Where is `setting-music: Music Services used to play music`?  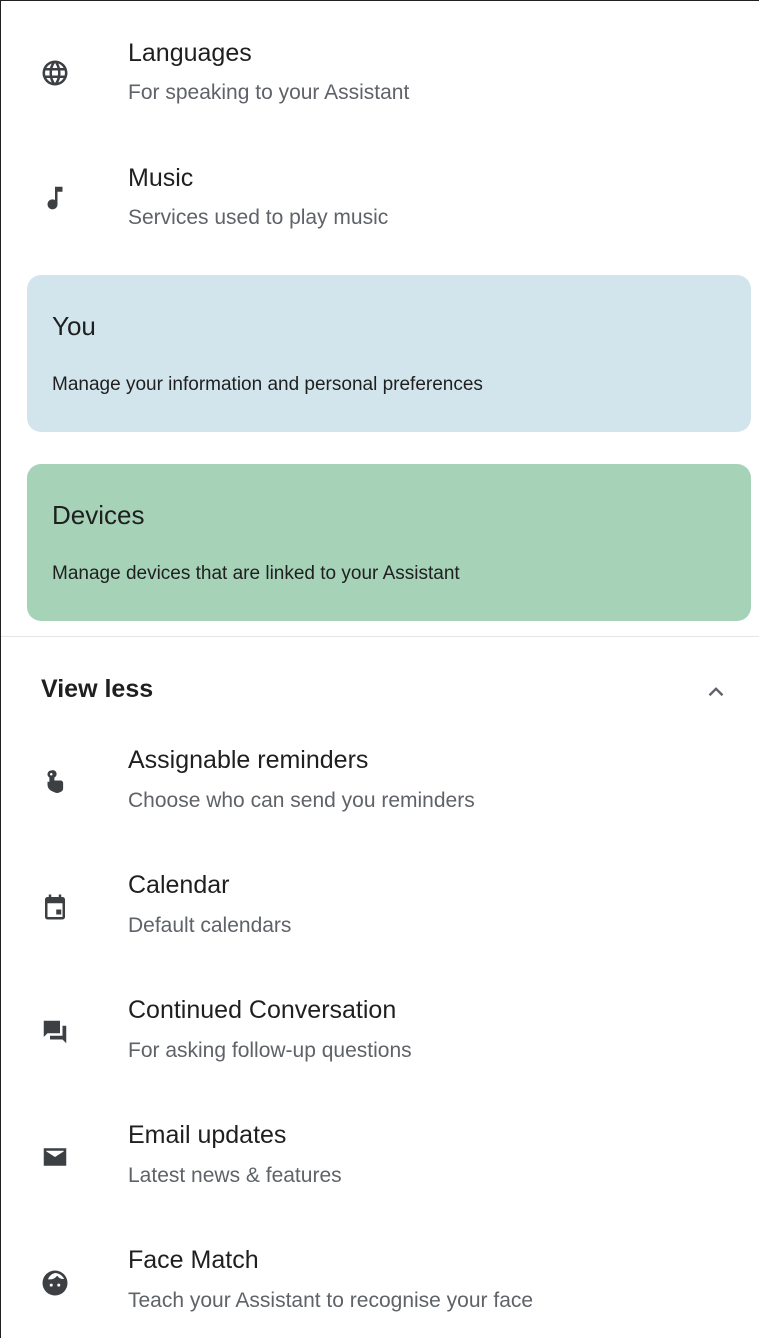 setting-music: Music Services used to play music is located at coordinates (380, 199).